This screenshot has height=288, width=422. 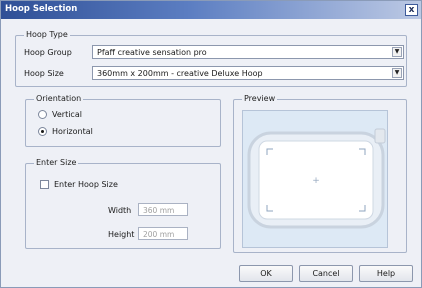 What do you see at coordinates (248, 52) in the screenshot?
I see `hoop-group-select: Pfaff creative sensation pro ▼` at bounding box center [248, 52].